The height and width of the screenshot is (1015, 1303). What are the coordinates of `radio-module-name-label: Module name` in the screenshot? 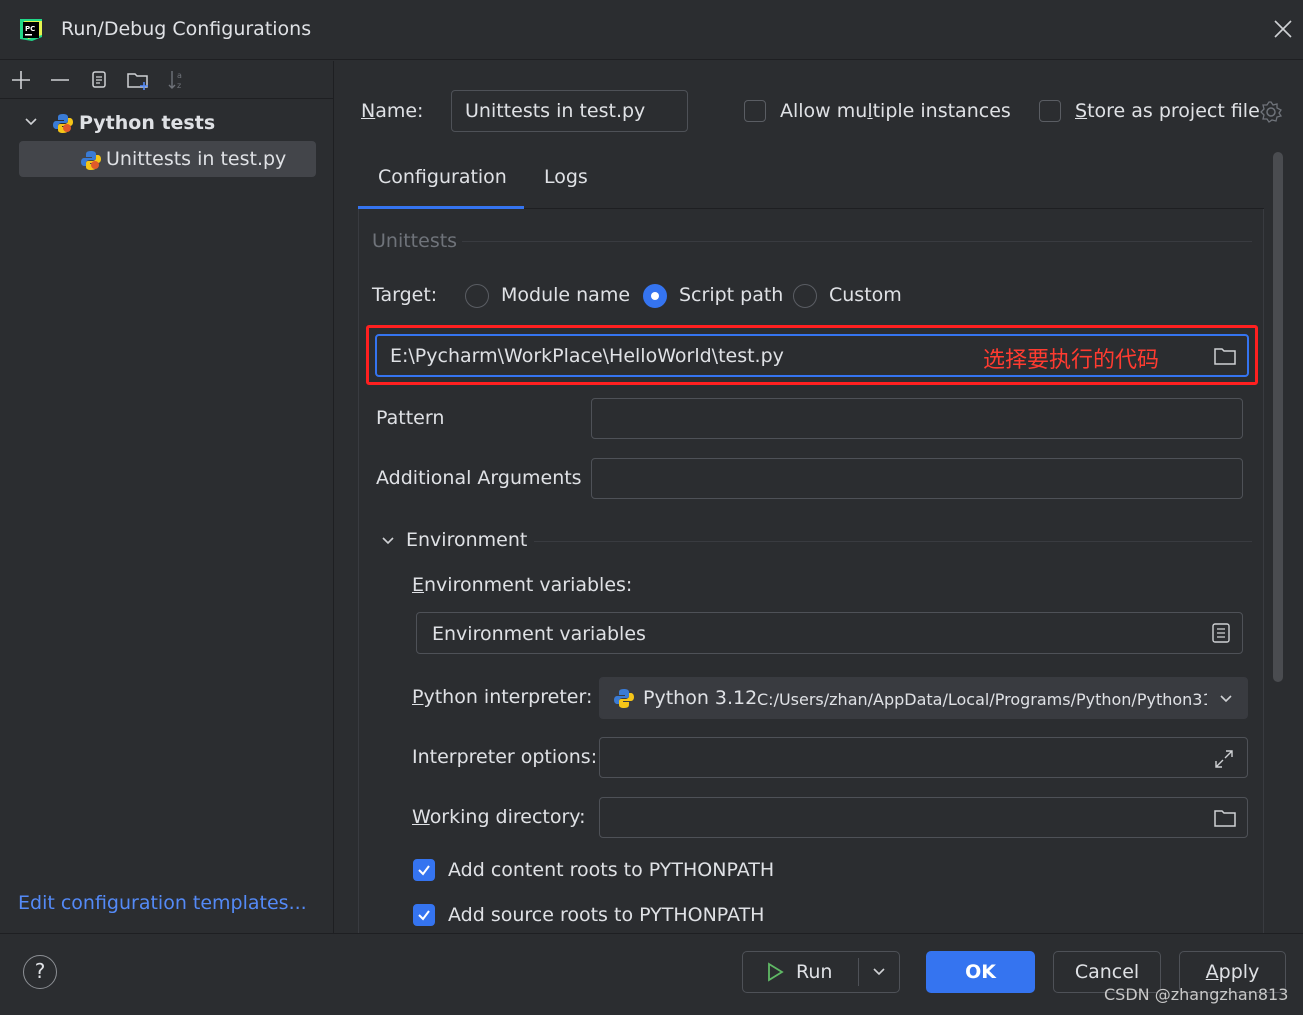 It's located at (566, 295).